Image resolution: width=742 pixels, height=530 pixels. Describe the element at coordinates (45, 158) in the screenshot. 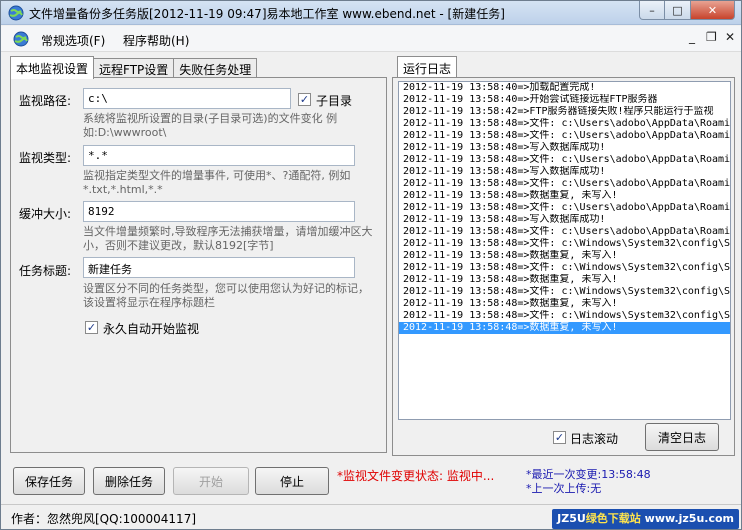

I see `type-label: 监视类型:` at that location.